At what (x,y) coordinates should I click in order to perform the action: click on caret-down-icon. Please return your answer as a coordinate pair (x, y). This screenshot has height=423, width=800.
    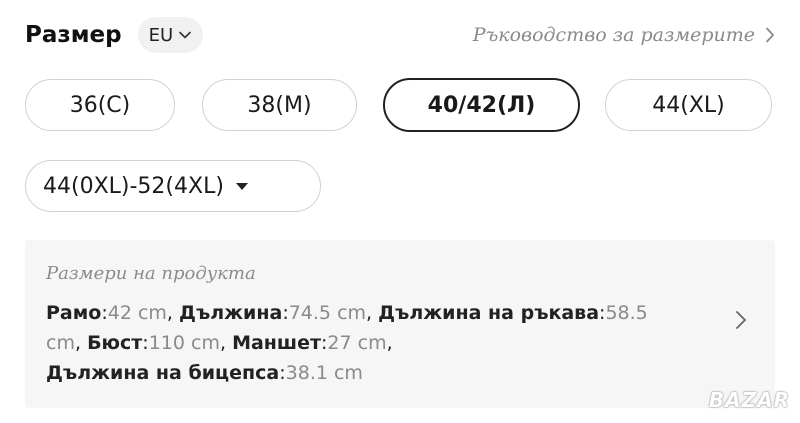
    Looking at the image, I should click on (241, 186).